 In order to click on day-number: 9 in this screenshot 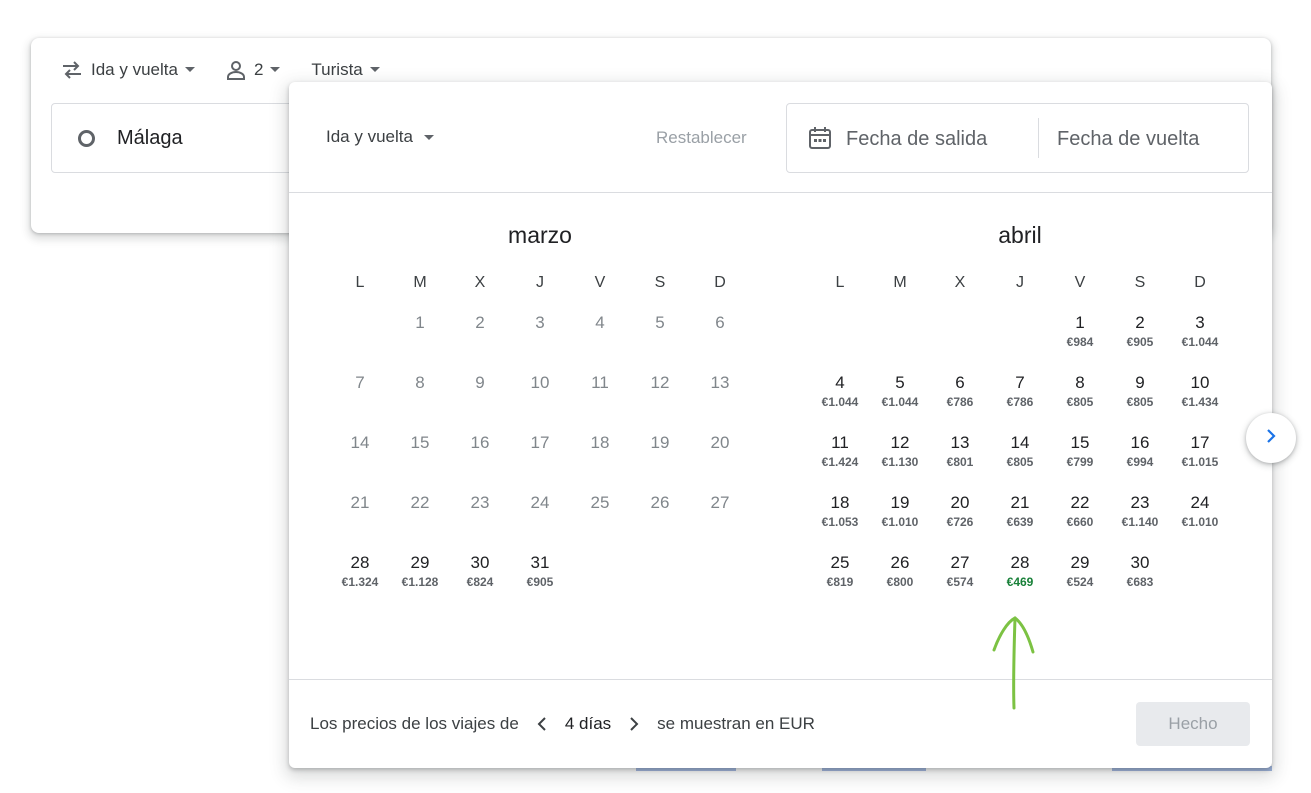, I will do `click(1140, 382)`.